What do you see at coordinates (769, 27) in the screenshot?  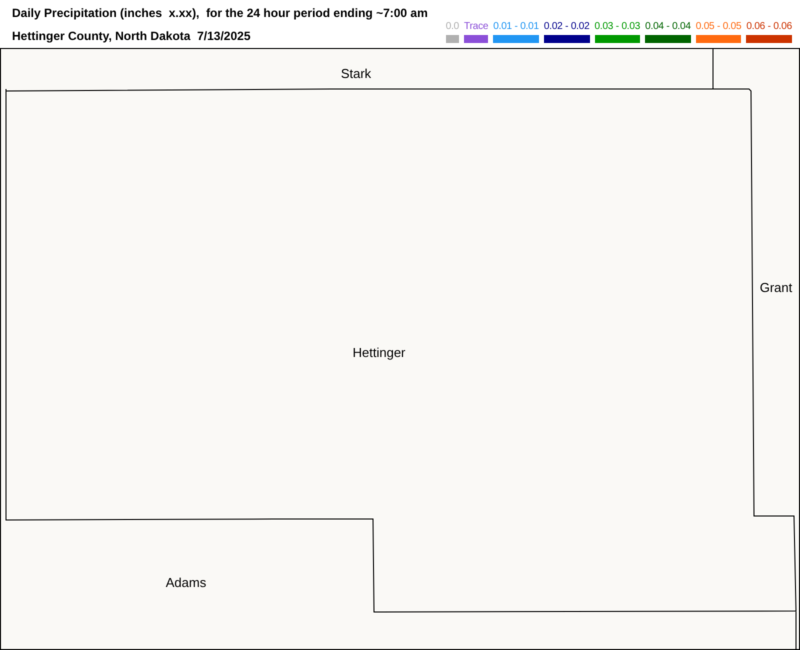 I see `legend-label: 0.06 - 0.06` at bounding box center [769, 27].